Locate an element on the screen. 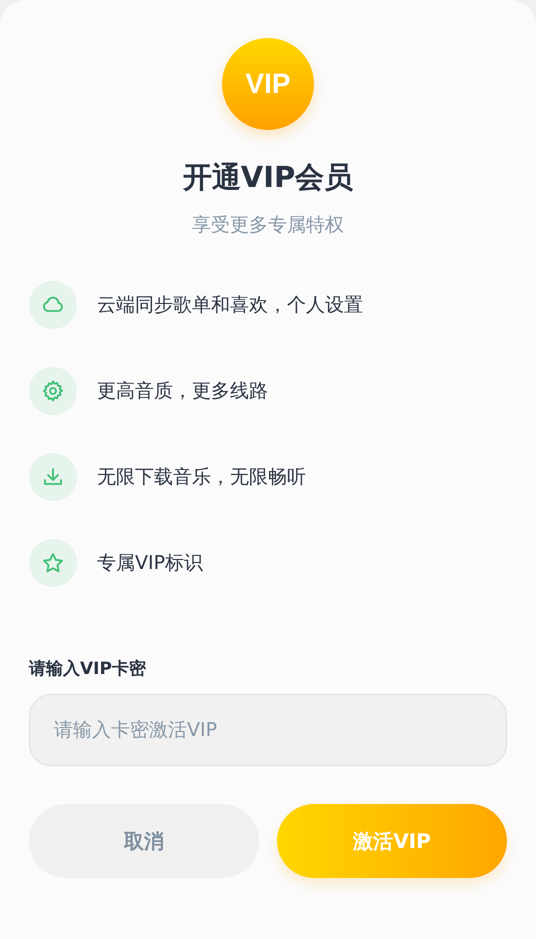 The height and width of the screenshot is (939, 536). feature-text: 云端同步歌单和喜欢，个人设置 is located at coordinates (230, 305).